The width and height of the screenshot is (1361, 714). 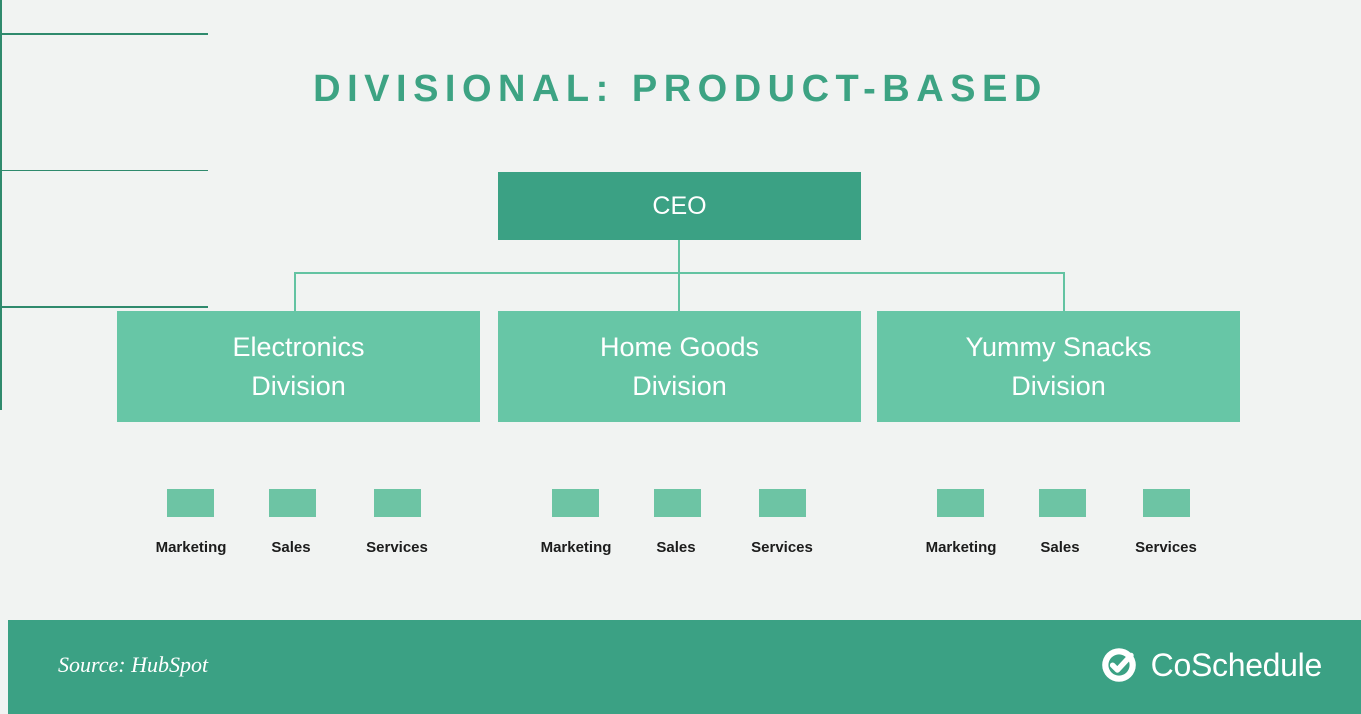 I want to click on org-node-division-yummy-snacks: Yummy Snacks Division, so click(x=1058, y=366).